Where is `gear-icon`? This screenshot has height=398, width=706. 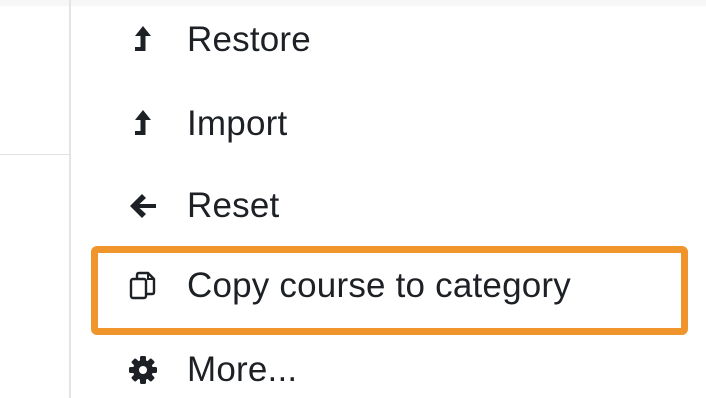
gear-icon is located at coordinates (143, 370).